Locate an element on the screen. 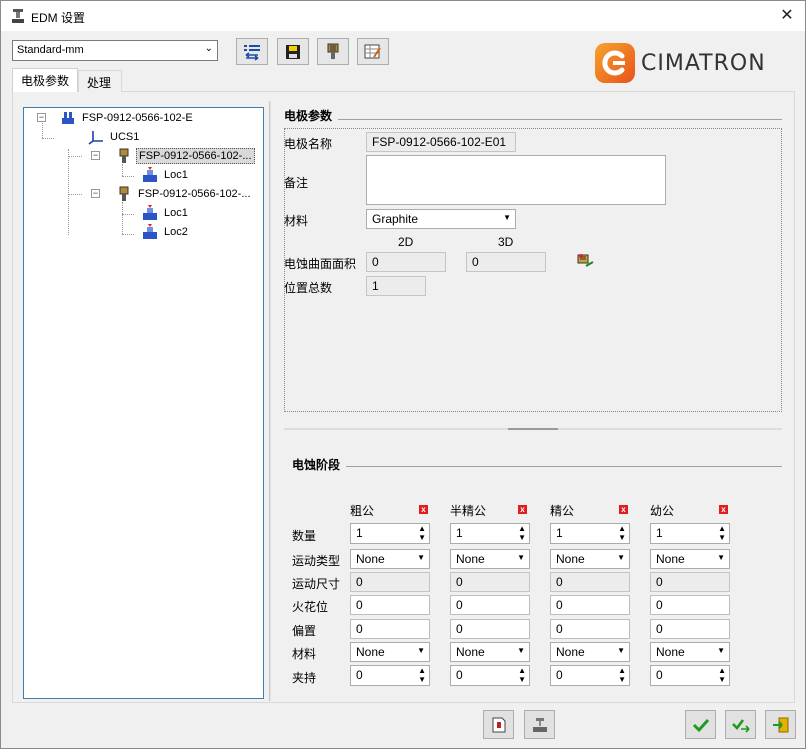  motion-type-fine-dropdown: None ▼ is located at coordinates (690, 559).